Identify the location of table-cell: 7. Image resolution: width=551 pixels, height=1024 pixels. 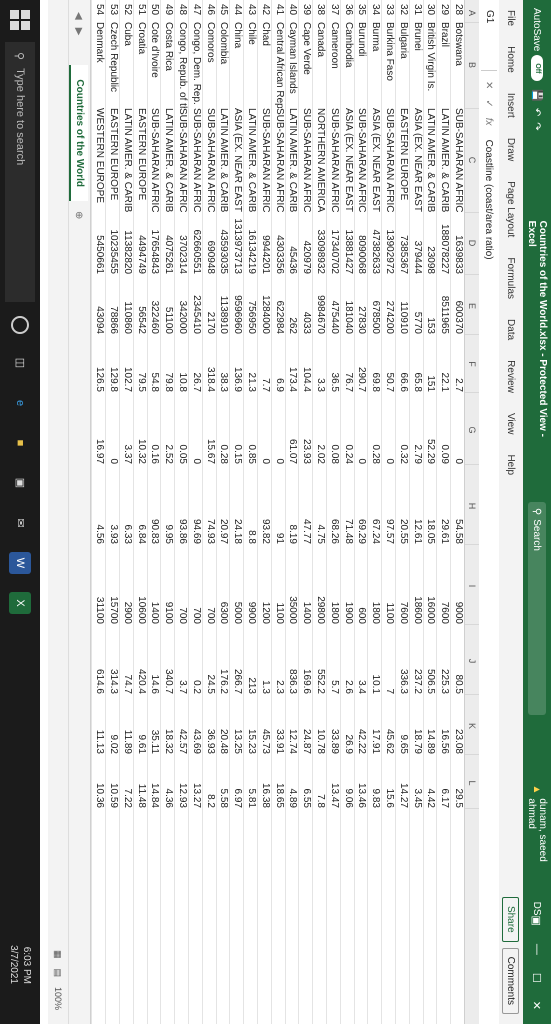
(389, 661).